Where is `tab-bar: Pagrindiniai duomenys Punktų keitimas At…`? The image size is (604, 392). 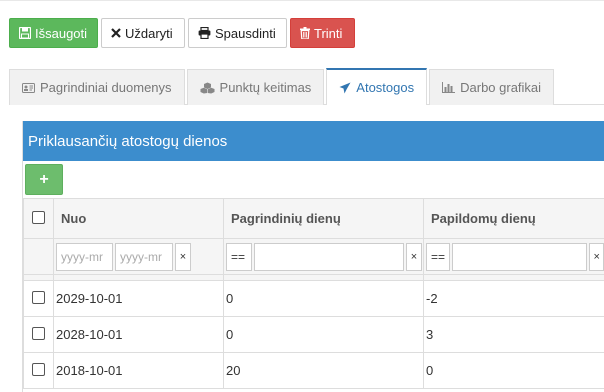
tab-bar: Pagrindiniai duomenys Punktų keitimas At… is located at coordinates (306, 86).